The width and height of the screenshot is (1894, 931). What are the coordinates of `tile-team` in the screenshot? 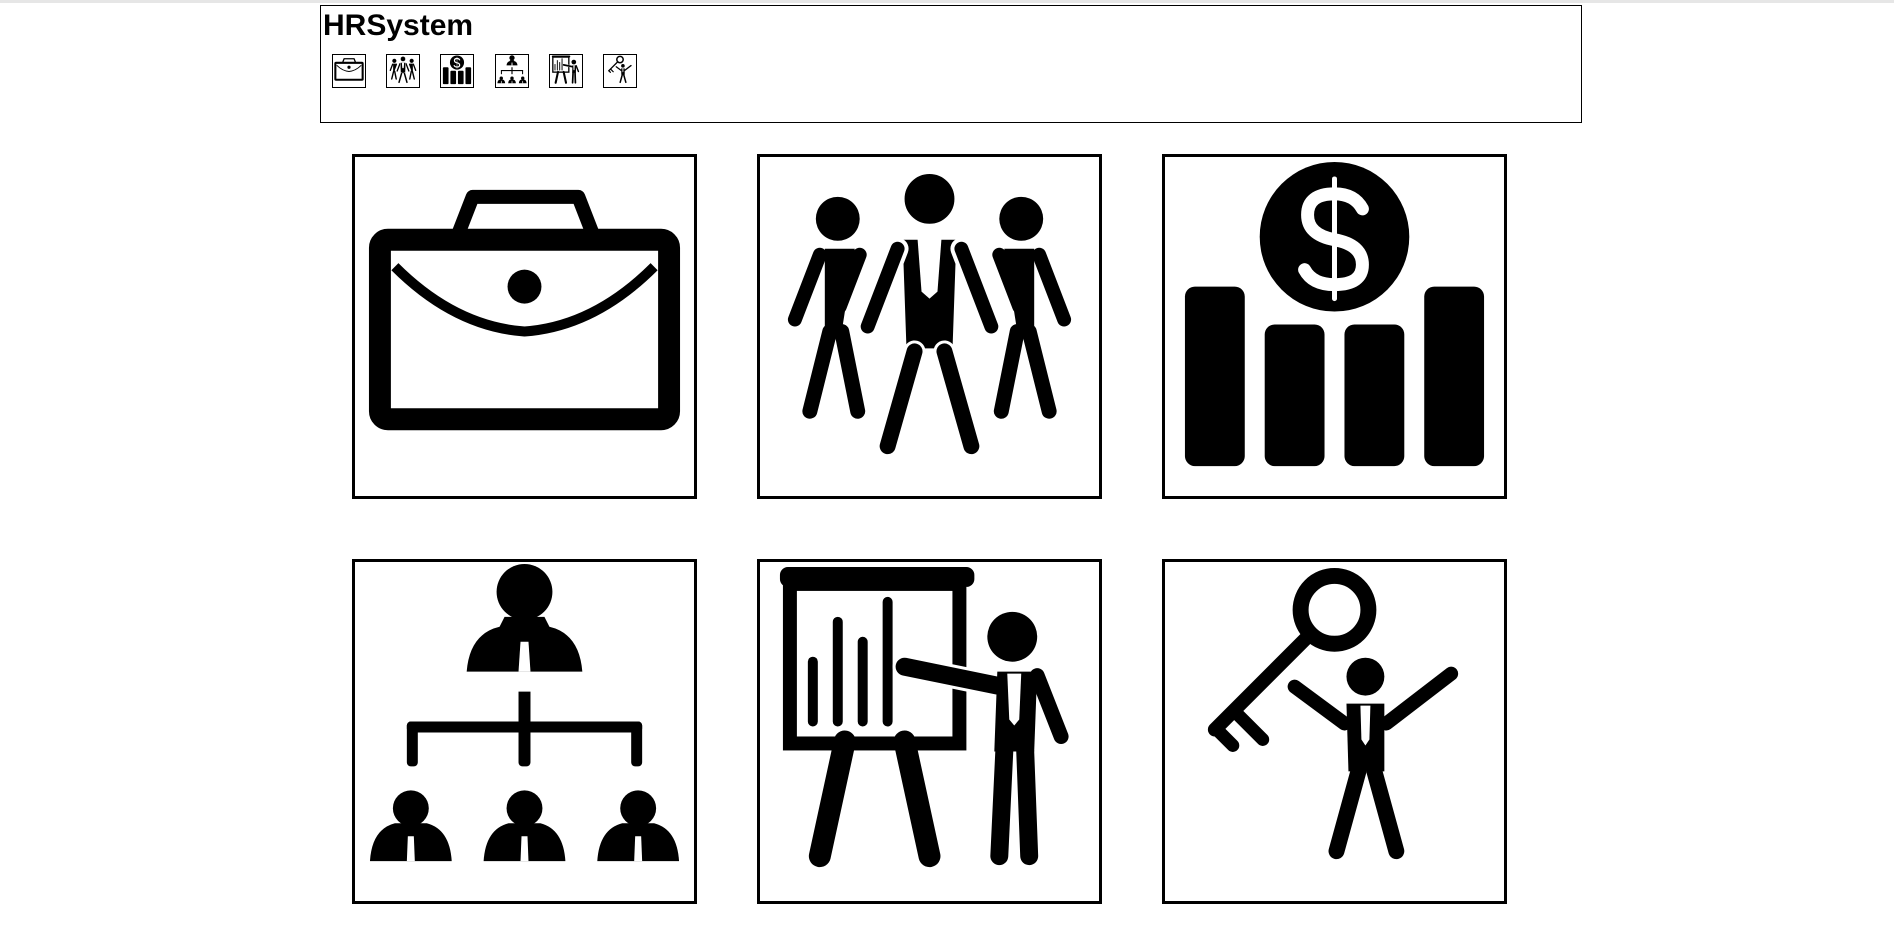 It's located at (929, 326).